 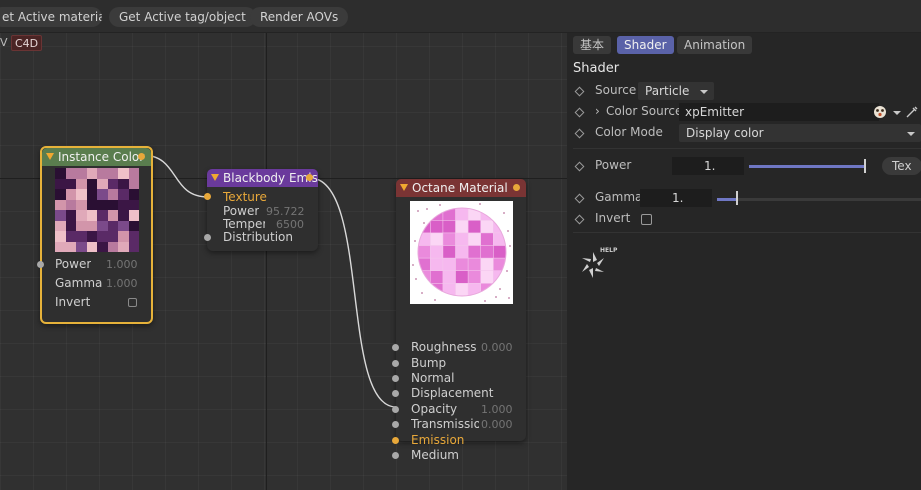 I want to click on gamma-slider-handle, so click(x=737, y=198).